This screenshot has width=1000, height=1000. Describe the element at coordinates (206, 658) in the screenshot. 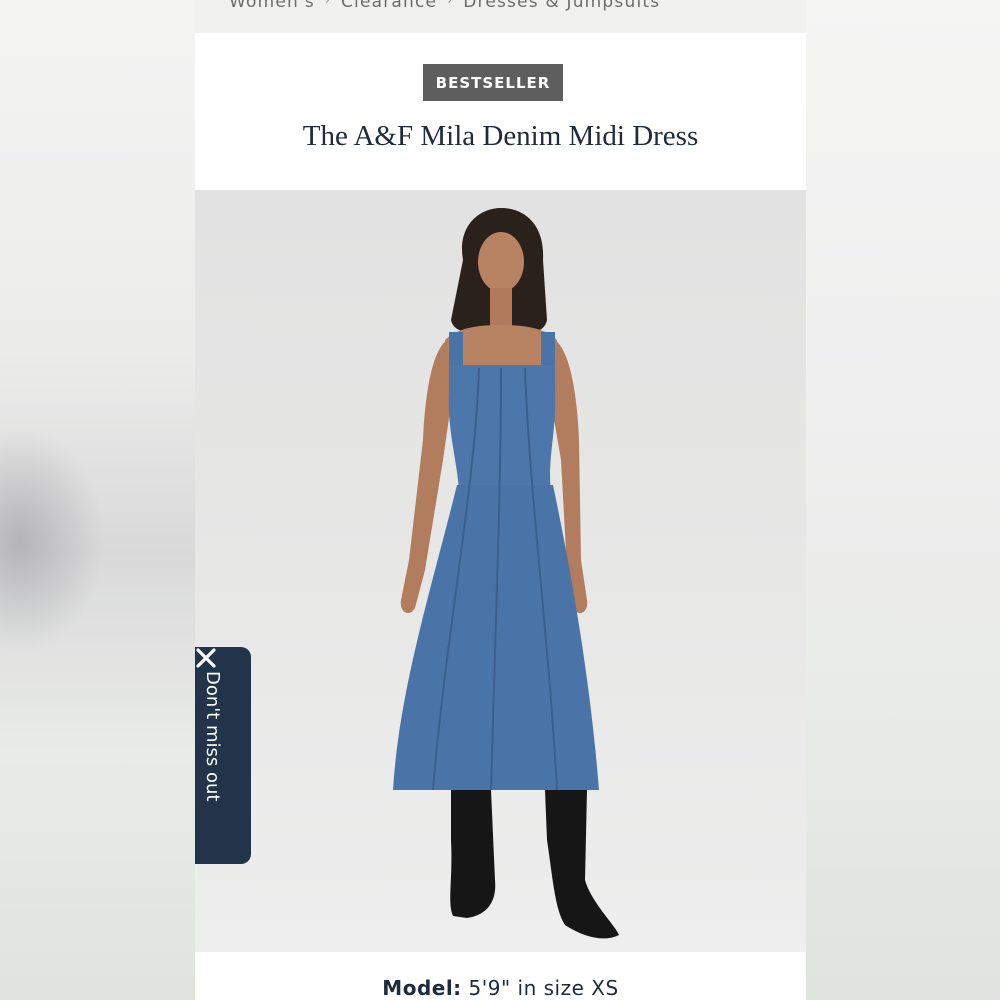

I see `close-icon` at that location.